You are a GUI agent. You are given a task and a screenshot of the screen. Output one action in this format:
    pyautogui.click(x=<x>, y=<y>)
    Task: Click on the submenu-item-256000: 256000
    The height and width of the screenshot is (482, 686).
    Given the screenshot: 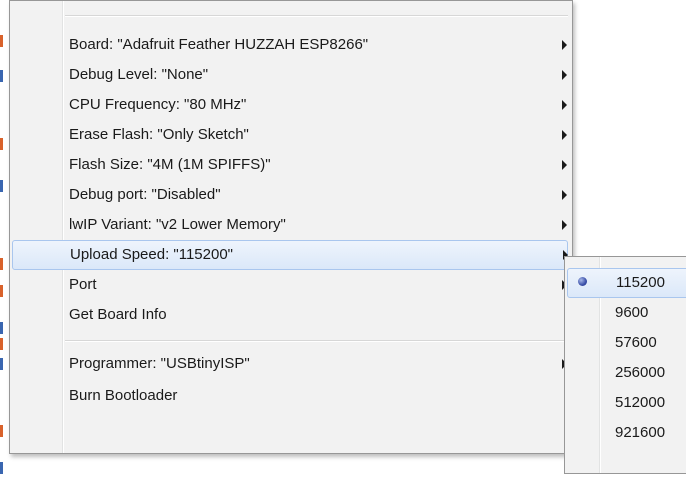 What is the action you would take?
    pyautogui.click(x=625, y=373)
    